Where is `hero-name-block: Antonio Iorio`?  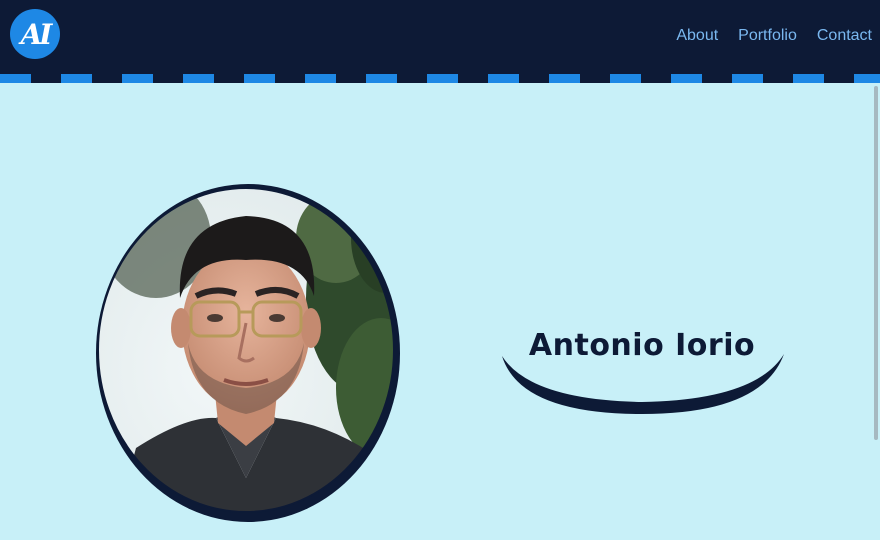 hero-name-block: Antonio Iorio is located at coordinates (642, 360).